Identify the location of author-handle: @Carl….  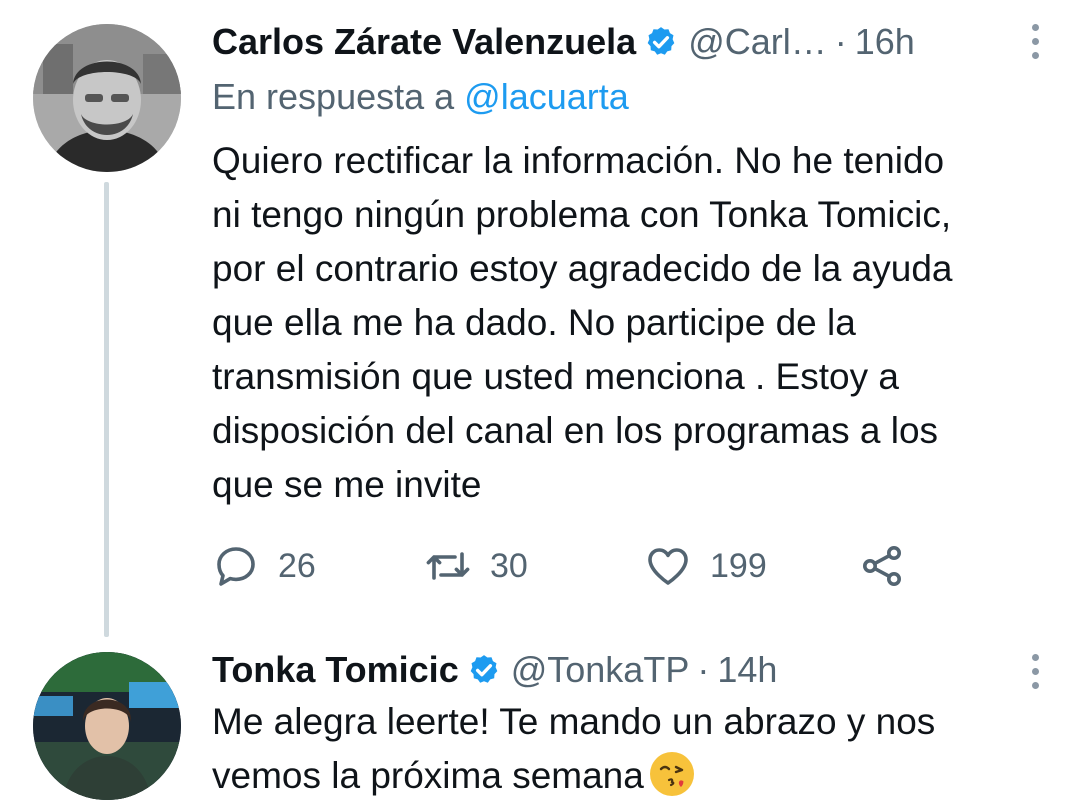
(757, 42).